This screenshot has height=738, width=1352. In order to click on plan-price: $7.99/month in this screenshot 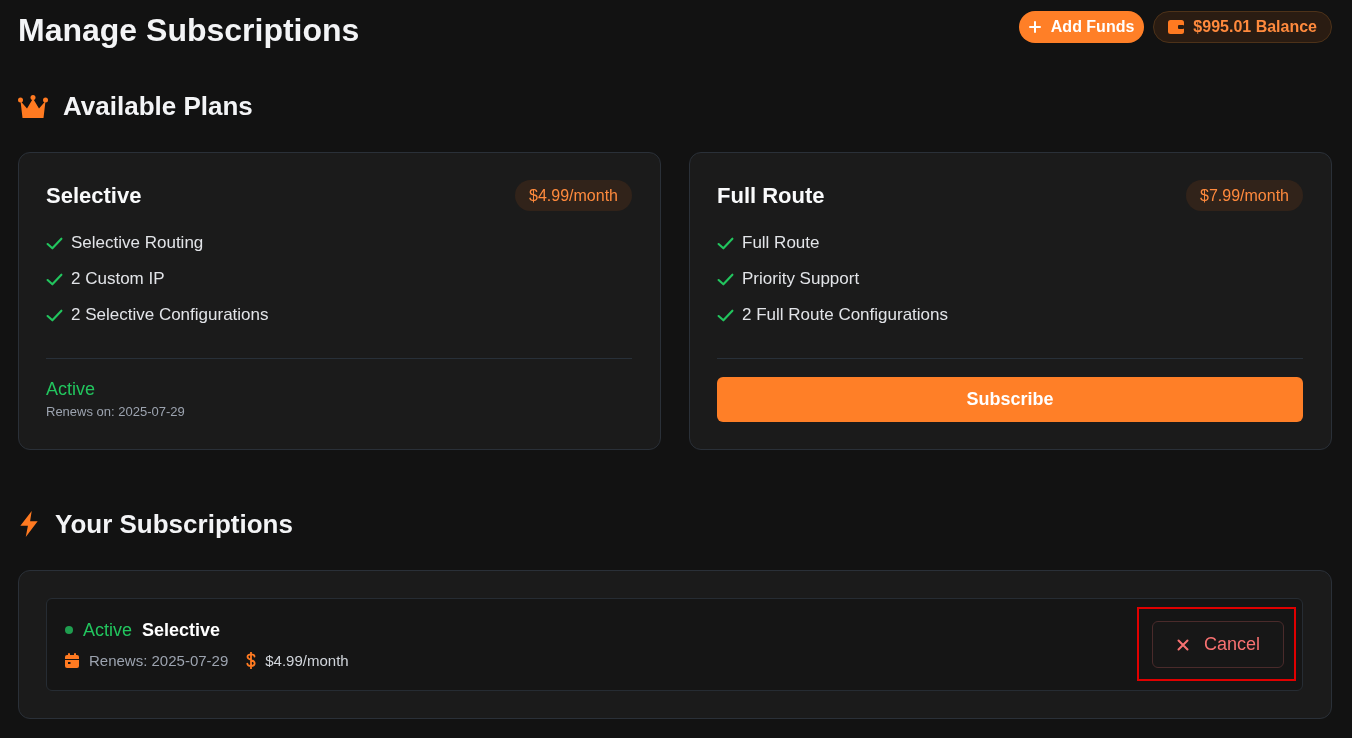, I will do `click(1244, 195)`.